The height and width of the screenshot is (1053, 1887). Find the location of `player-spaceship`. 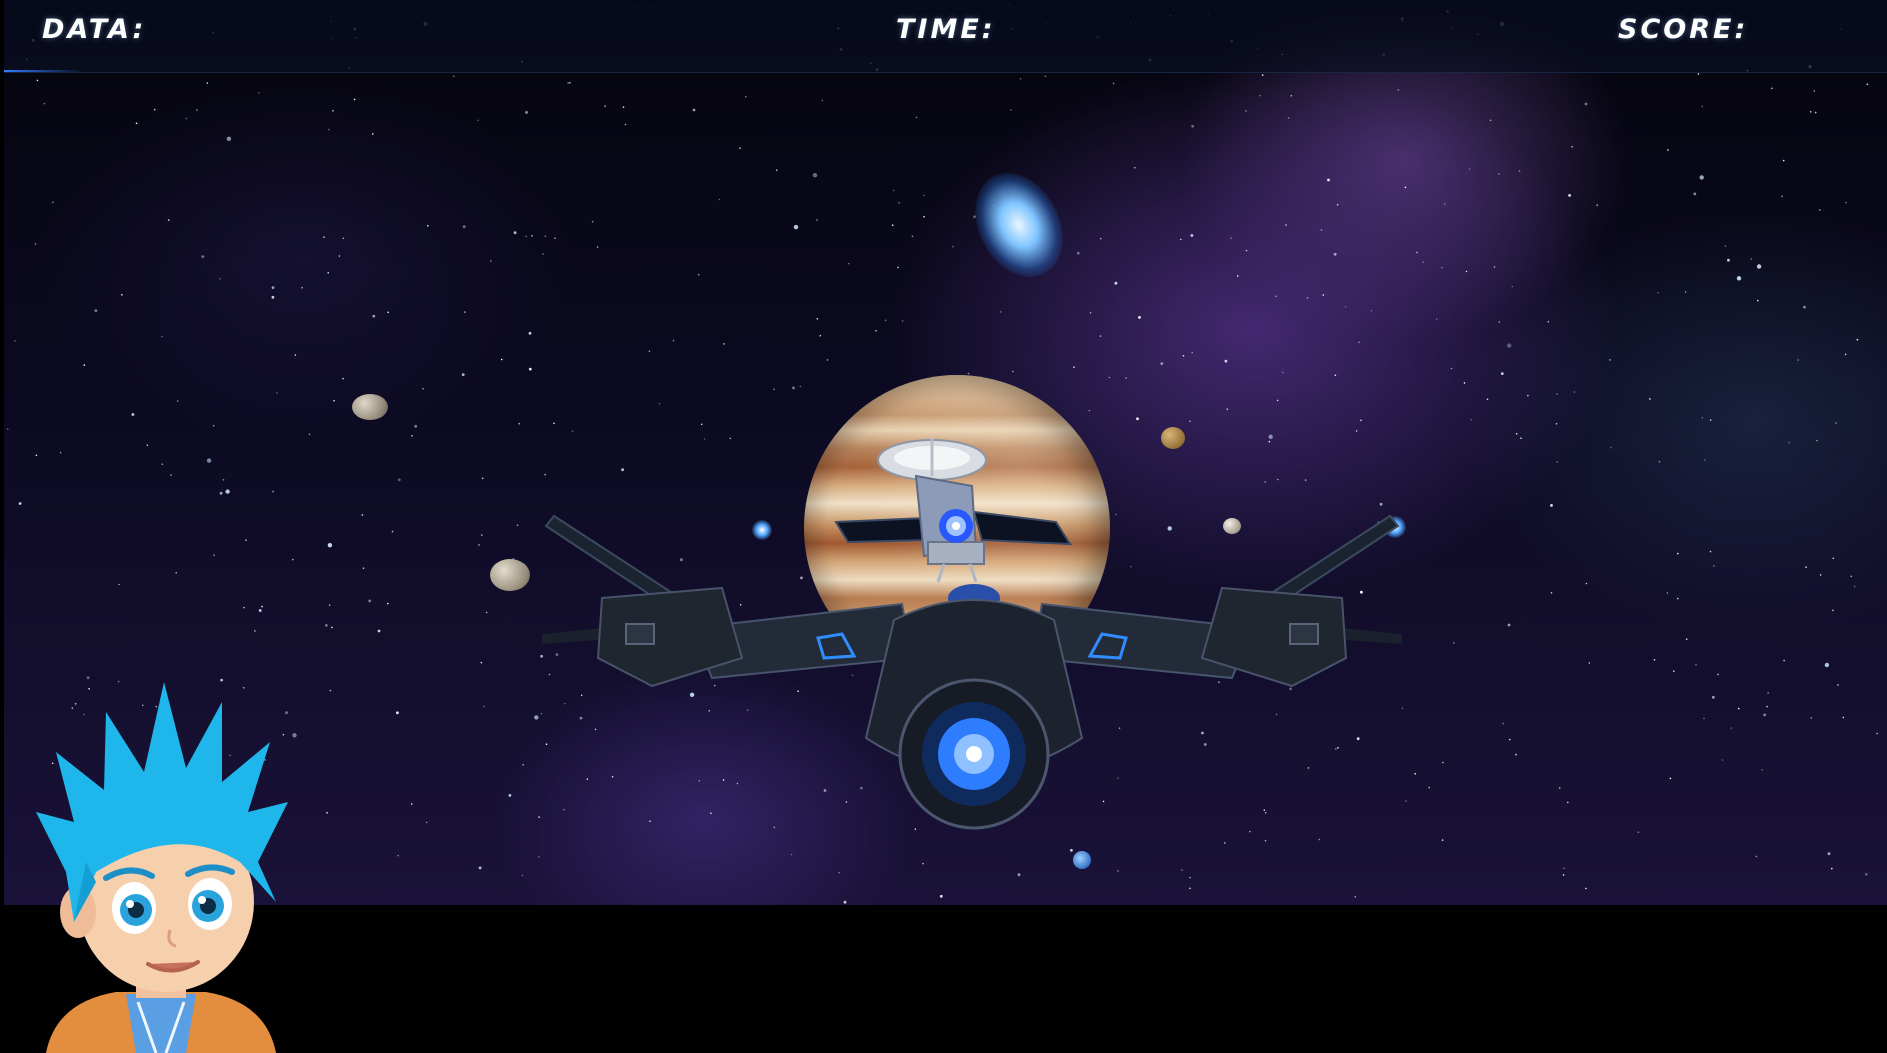

player-spaceship is located at coordinates (972, 673).